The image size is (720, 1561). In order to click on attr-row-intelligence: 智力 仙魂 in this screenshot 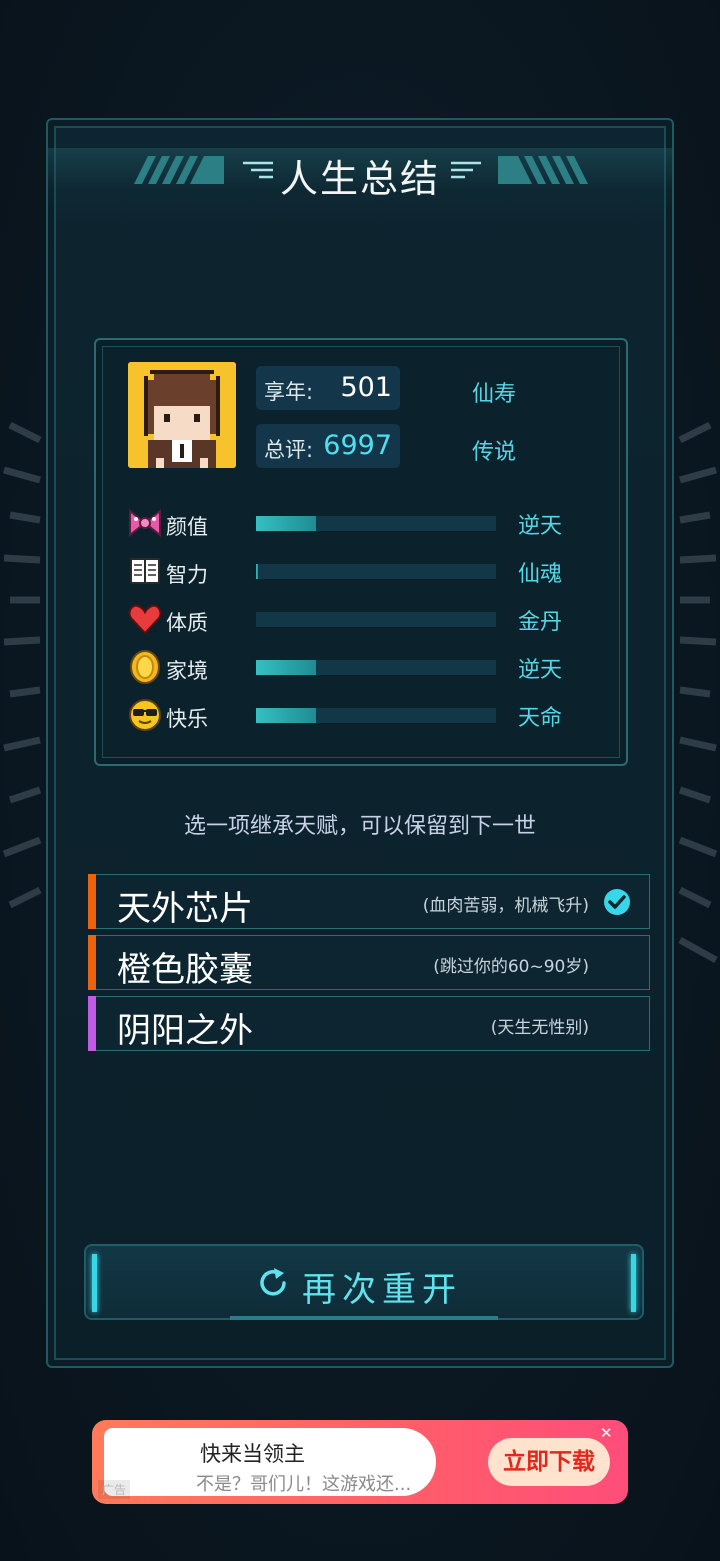, I will do `click(348, 572)`.